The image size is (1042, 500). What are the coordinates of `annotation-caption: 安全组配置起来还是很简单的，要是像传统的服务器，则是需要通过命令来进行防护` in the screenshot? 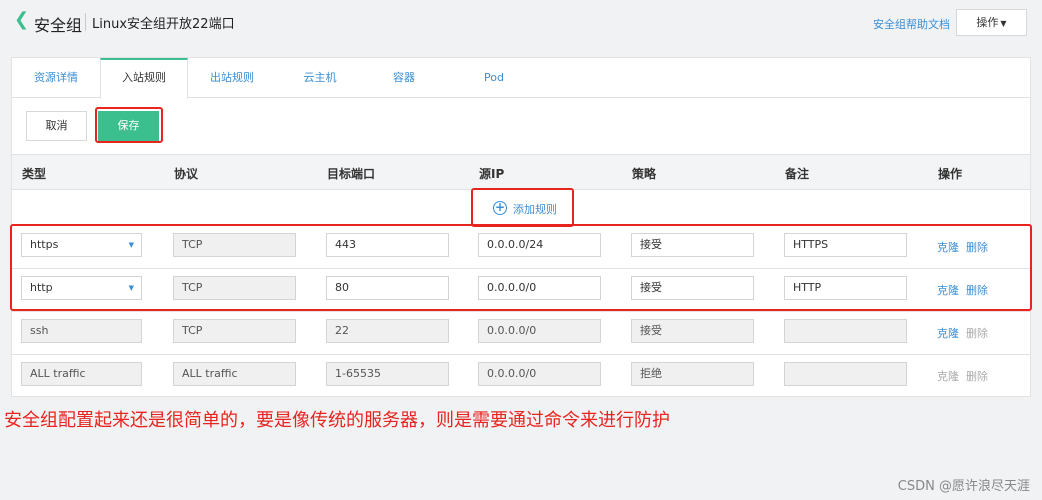 It's located at (337, 420).